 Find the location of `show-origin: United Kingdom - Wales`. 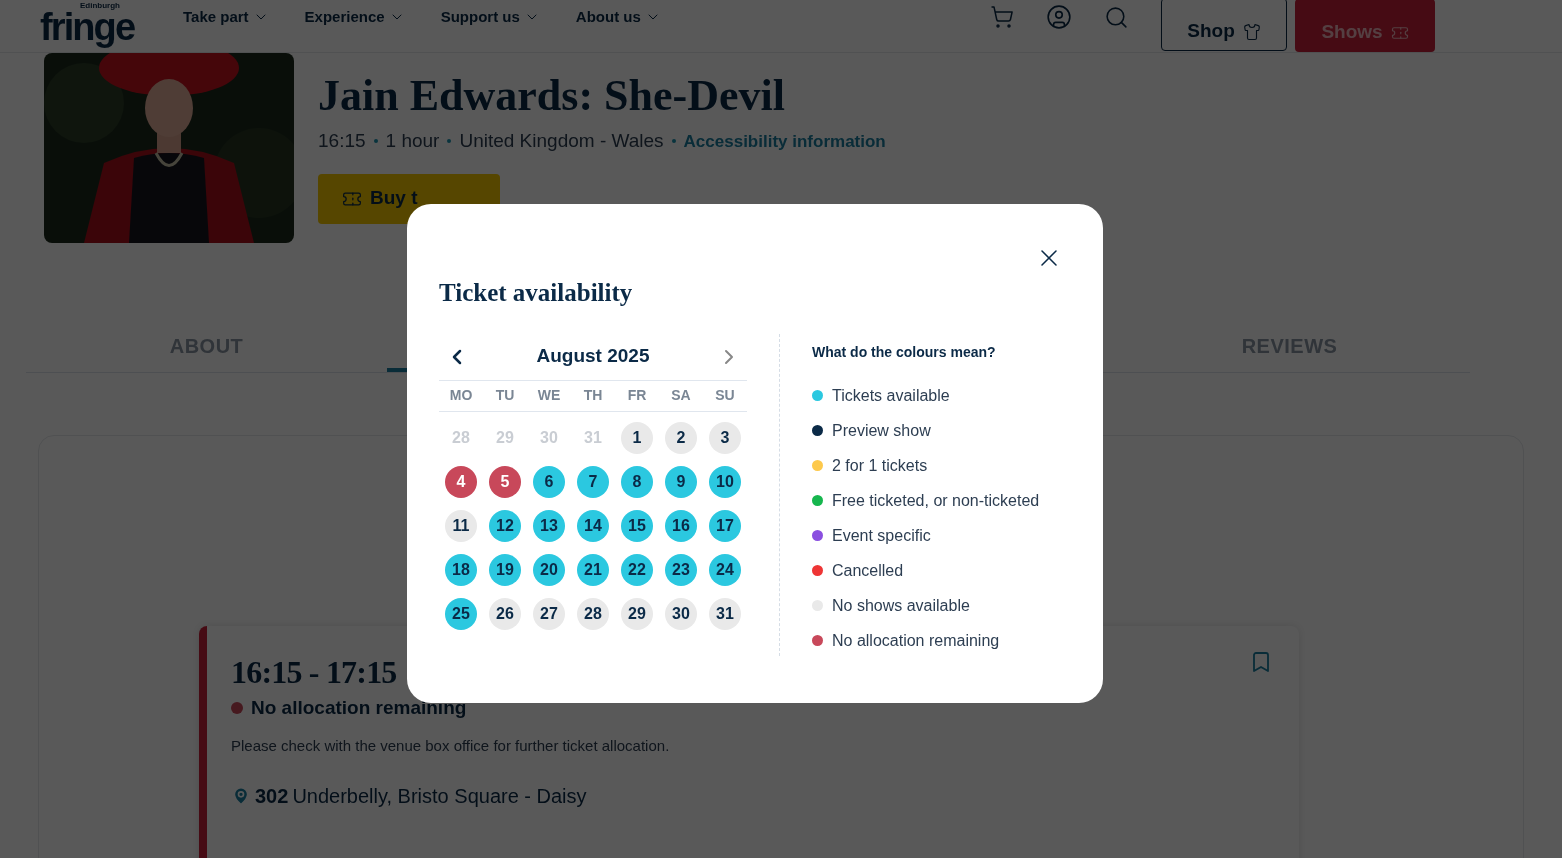

show-origin: United Kingdom - Wales is located at coordinates (561, 141).